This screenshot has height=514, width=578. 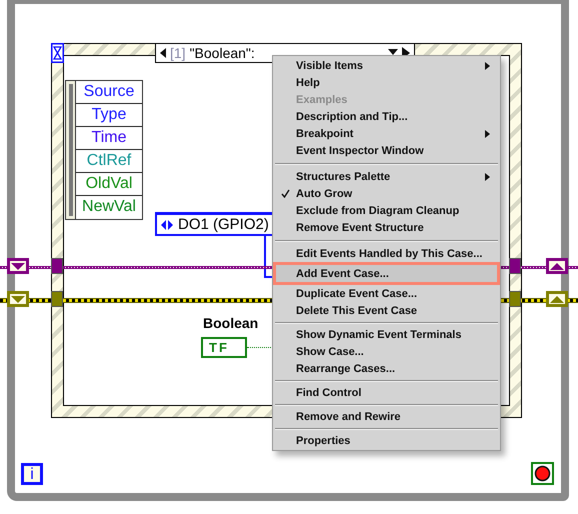 What do you see at coordinates (386, 392) in the screenshot?
I see `menu-item: Find Control` at bounding box center [386, 392].